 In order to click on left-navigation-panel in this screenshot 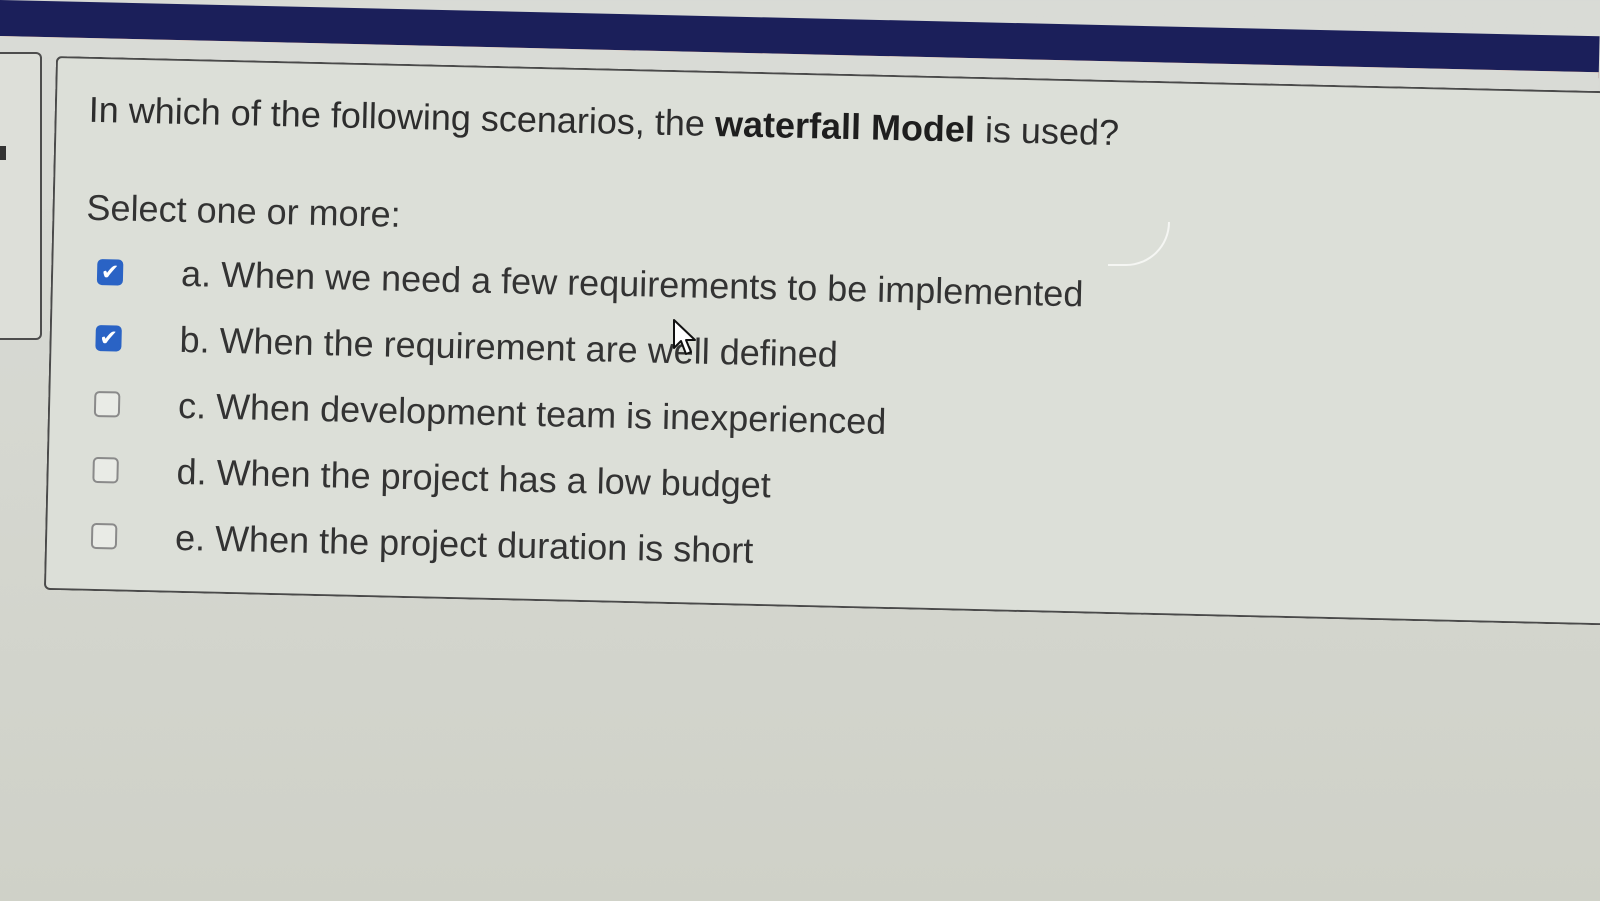, I will do `click(21, 196)`.